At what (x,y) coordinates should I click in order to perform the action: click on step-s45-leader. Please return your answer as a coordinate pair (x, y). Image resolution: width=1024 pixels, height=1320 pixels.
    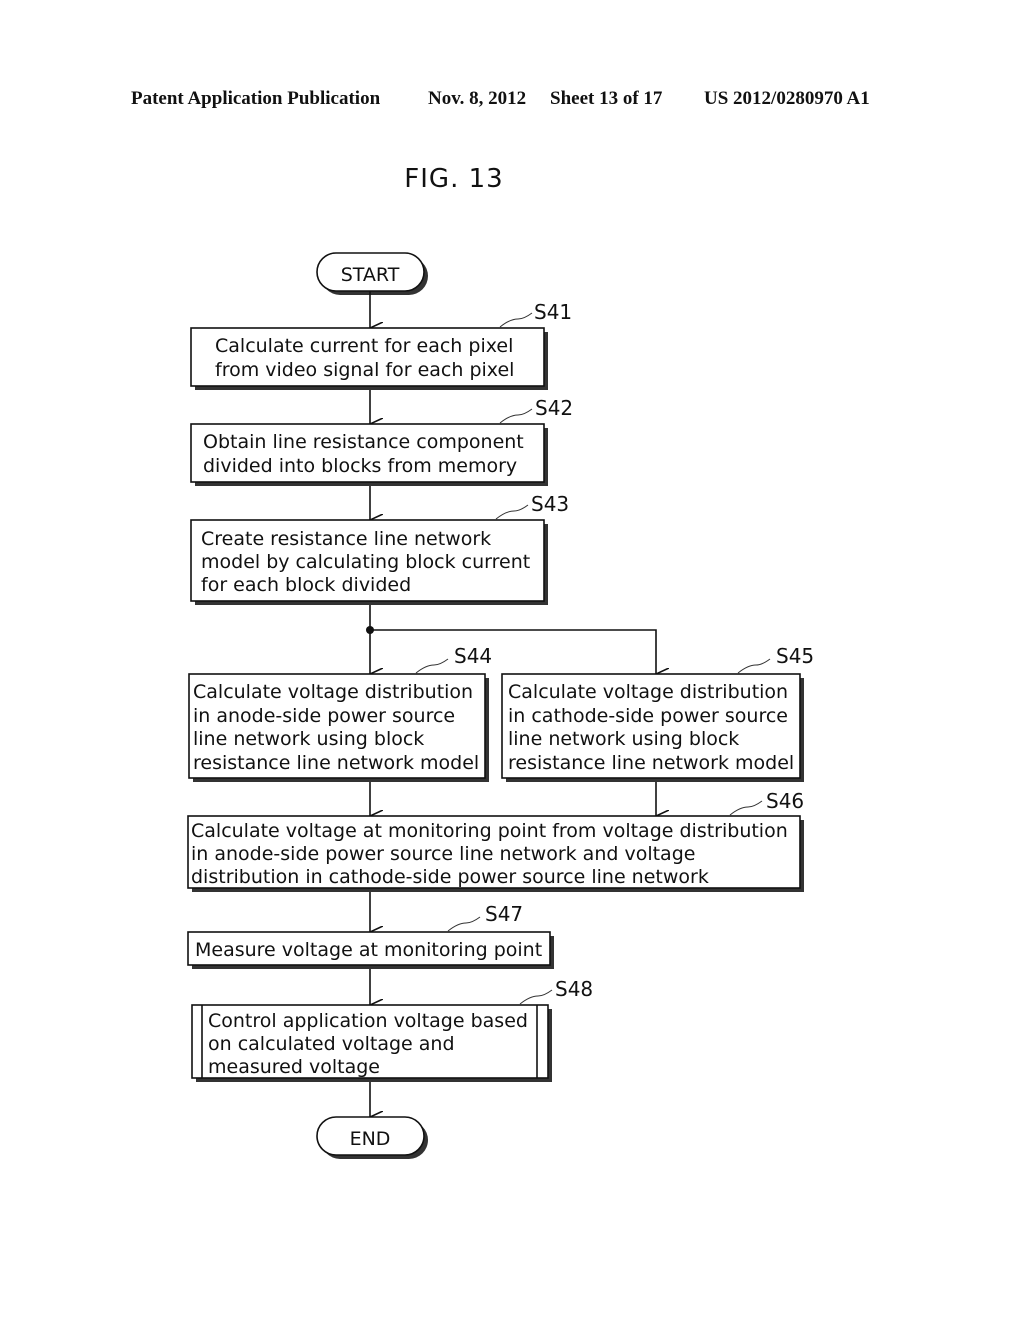
    Looking at the image, I should click on (754, 666).